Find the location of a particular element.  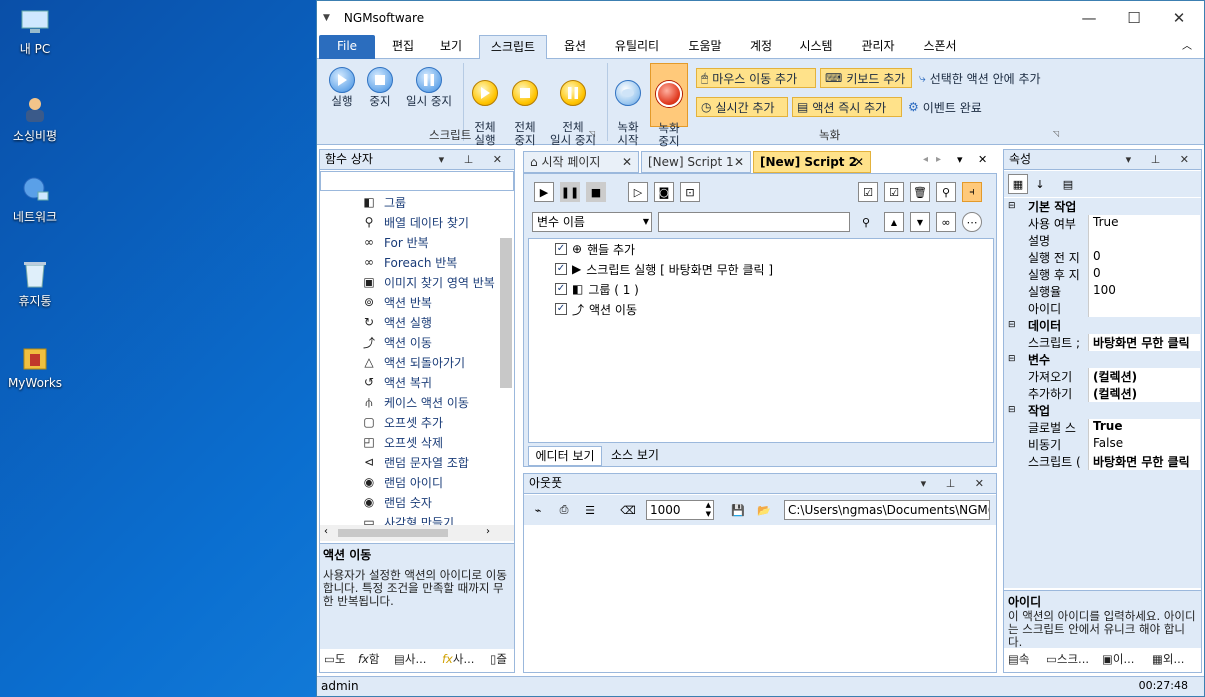

desktop-icon-network: 네트워크 is located at coordinates (35, 199).